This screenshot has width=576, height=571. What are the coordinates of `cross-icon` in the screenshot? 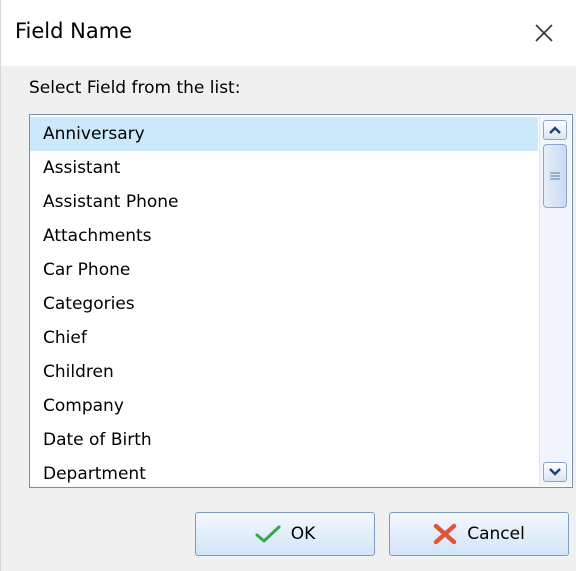 It's located at (445, 534).